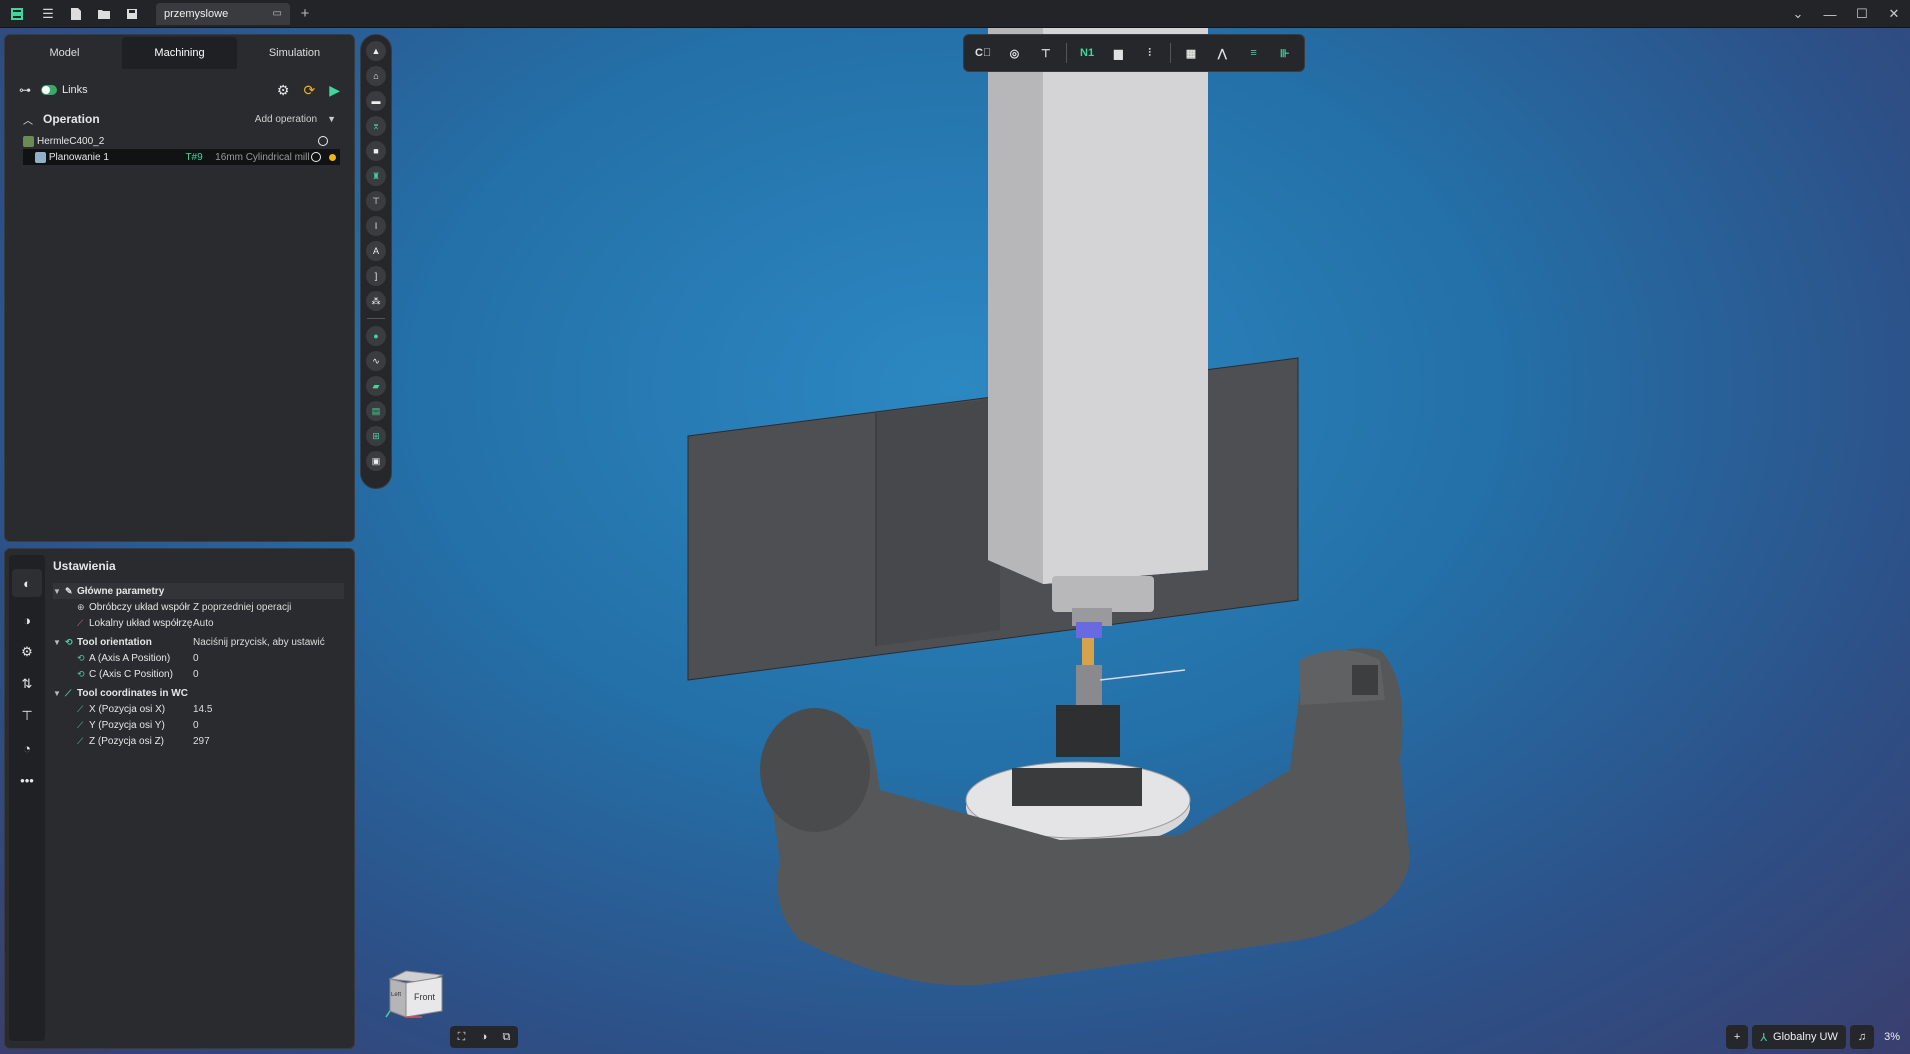  What do you see at coordinates (376, 251) in the screenshot?
I see `holder-icon: A` at bounding box center [376, 251].